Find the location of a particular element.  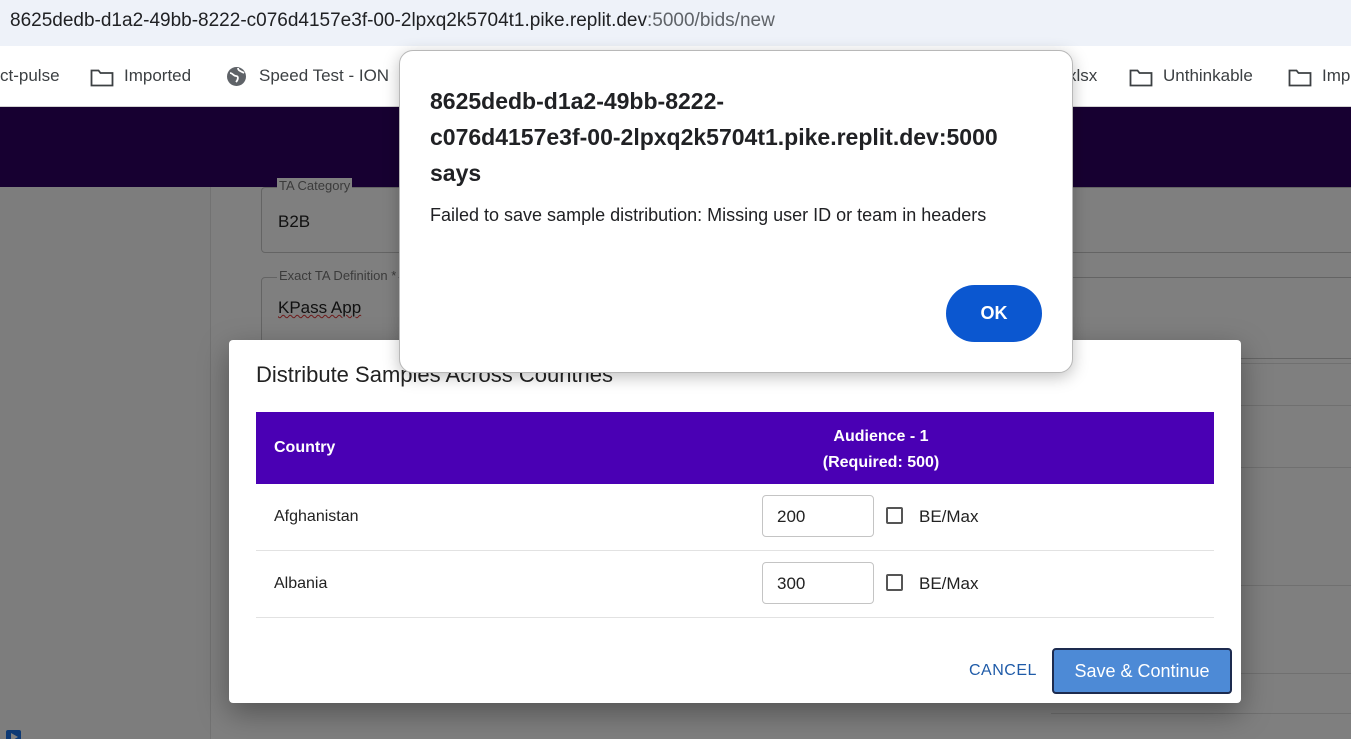

bookmark-speed-test: Speed Test - ION is located at coordinates (307, 76).